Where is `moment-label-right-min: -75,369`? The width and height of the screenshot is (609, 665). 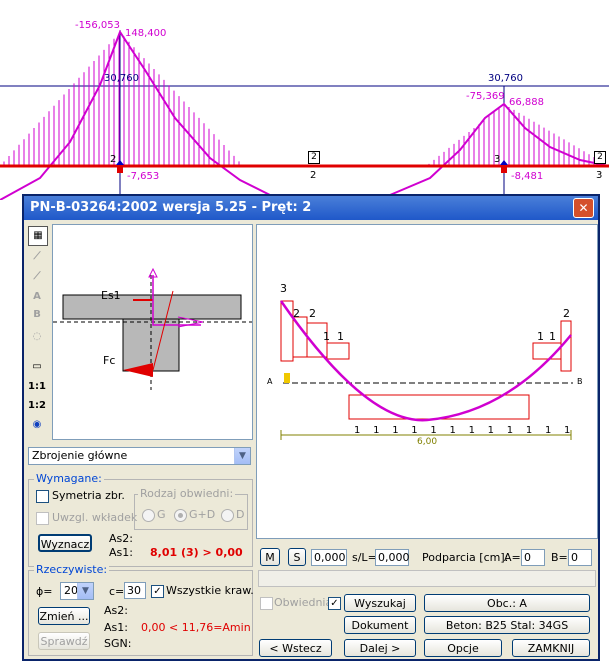 moment-label-right-min: -75,369 is located at coordinates (485, 96).